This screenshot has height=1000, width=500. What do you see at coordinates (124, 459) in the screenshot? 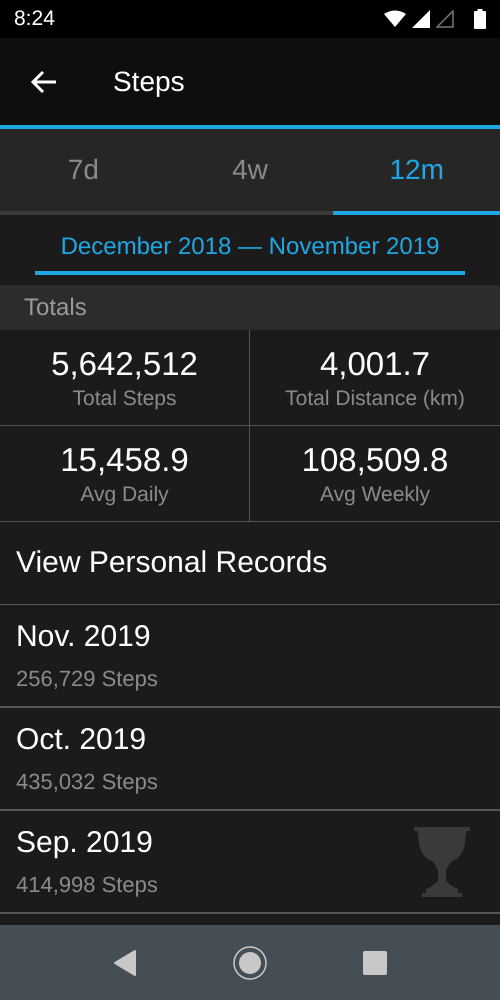
I see `stat-value: 15,458.9` at bounding box center [124, 459].